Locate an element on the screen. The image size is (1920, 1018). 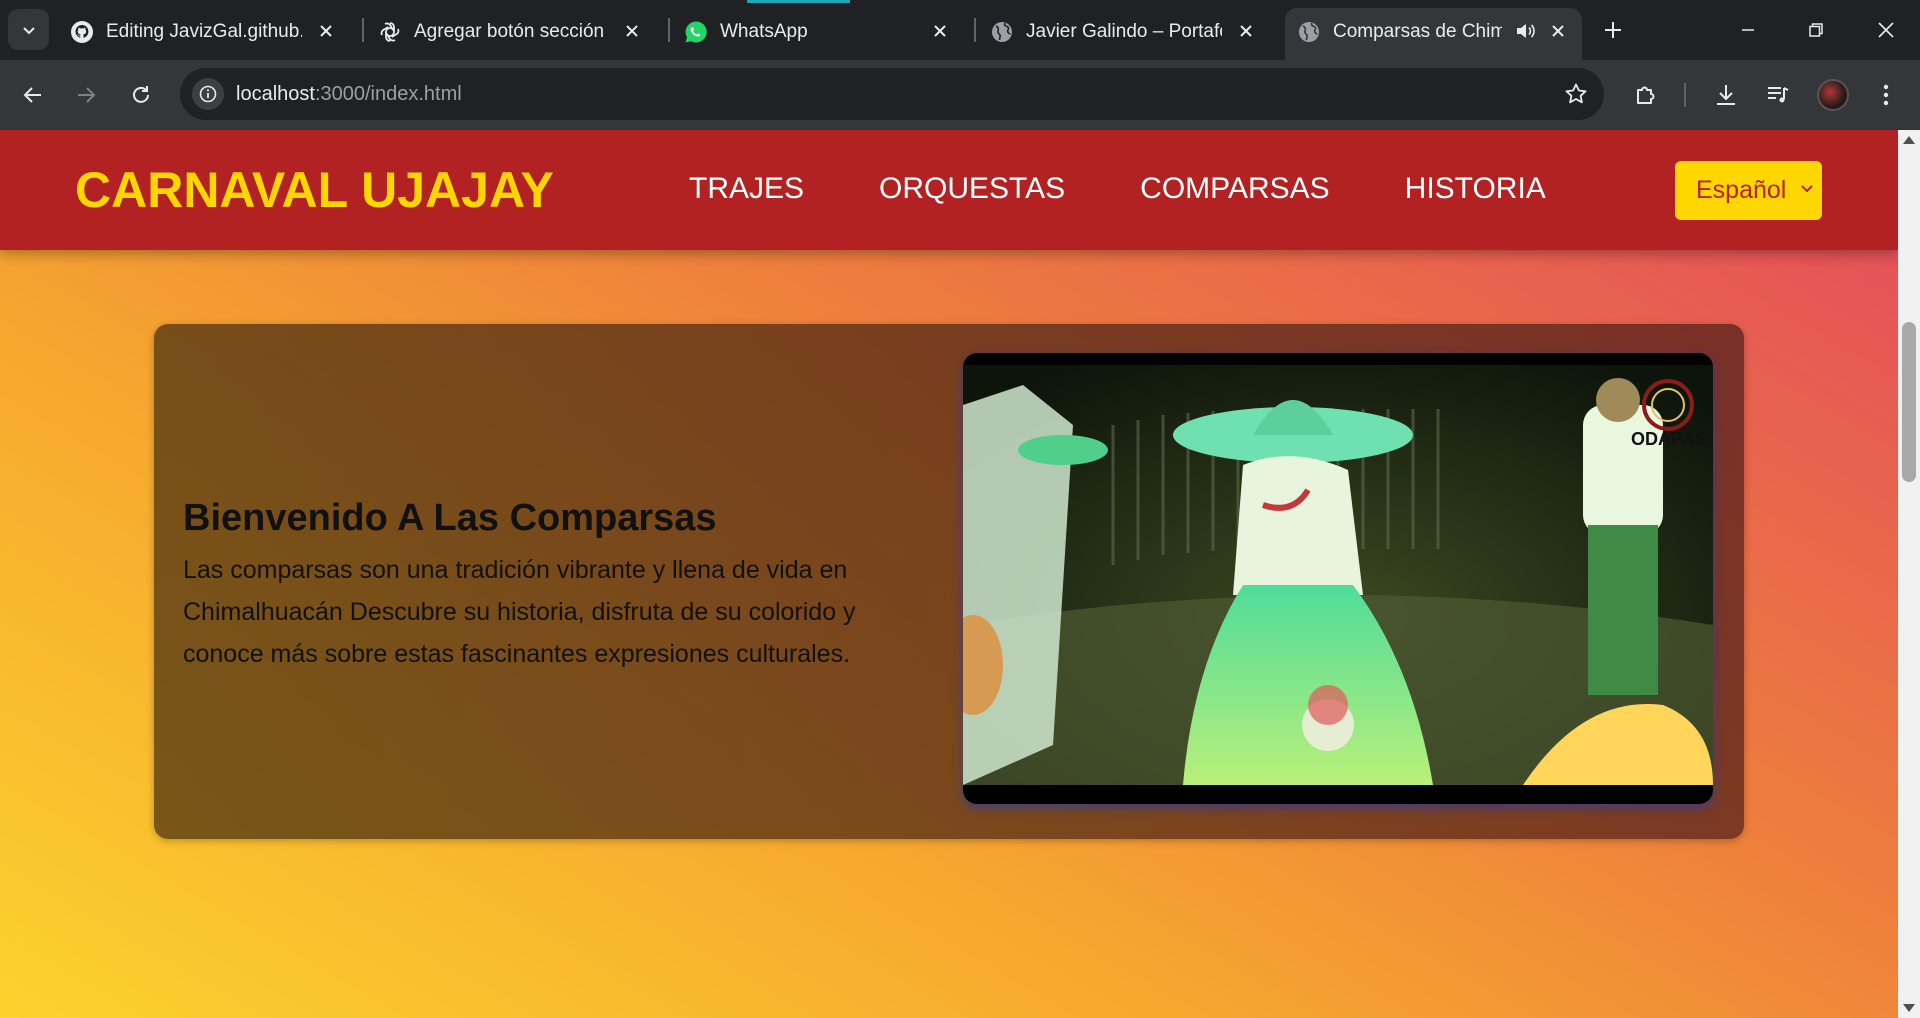
reload-icon is located at coordinates (141, 94).